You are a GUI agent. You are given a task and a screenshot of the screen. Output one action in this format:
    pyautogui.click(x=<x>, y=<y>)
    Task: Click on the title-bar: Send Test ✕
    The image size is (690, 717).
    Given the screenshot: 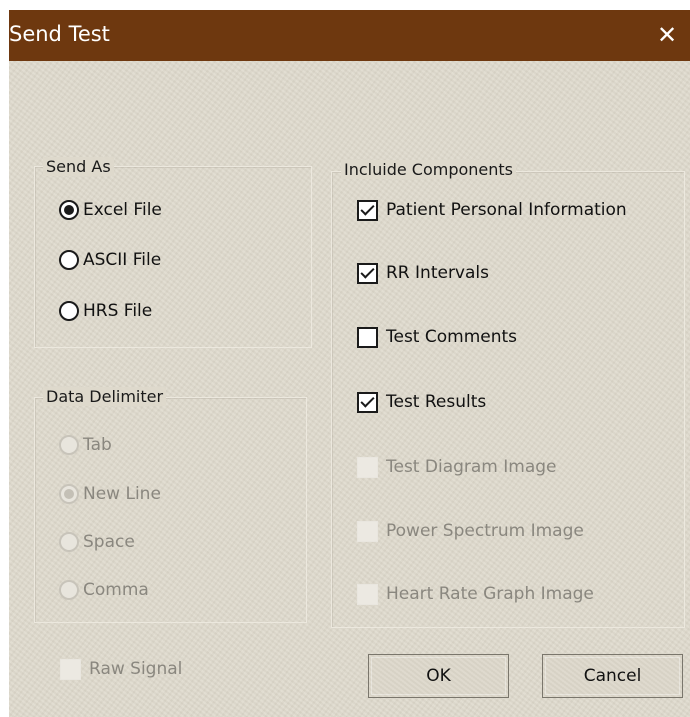 What is the action you would take?
    pyautogui.click(x=349, y=35)
    